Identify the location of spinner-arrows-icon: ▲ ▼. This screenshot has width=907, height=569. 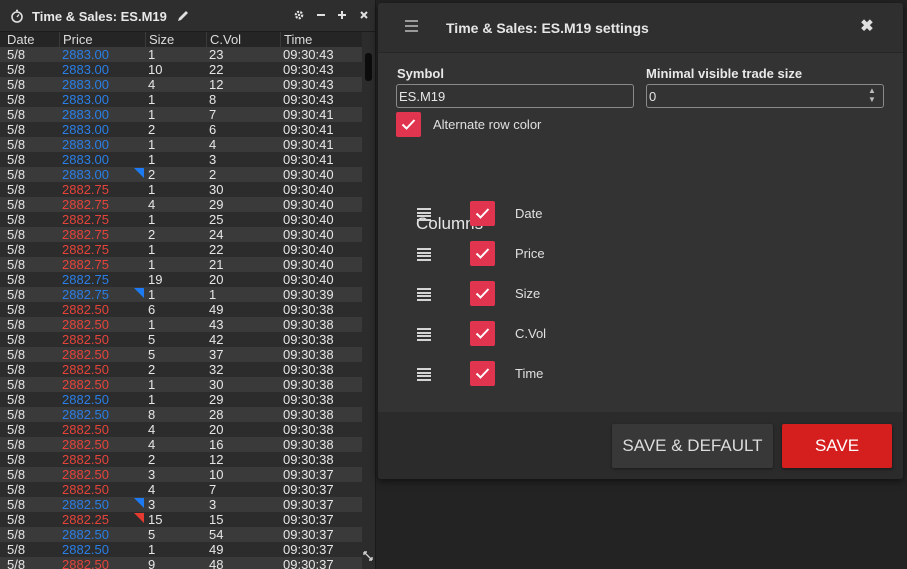
(872, 96).